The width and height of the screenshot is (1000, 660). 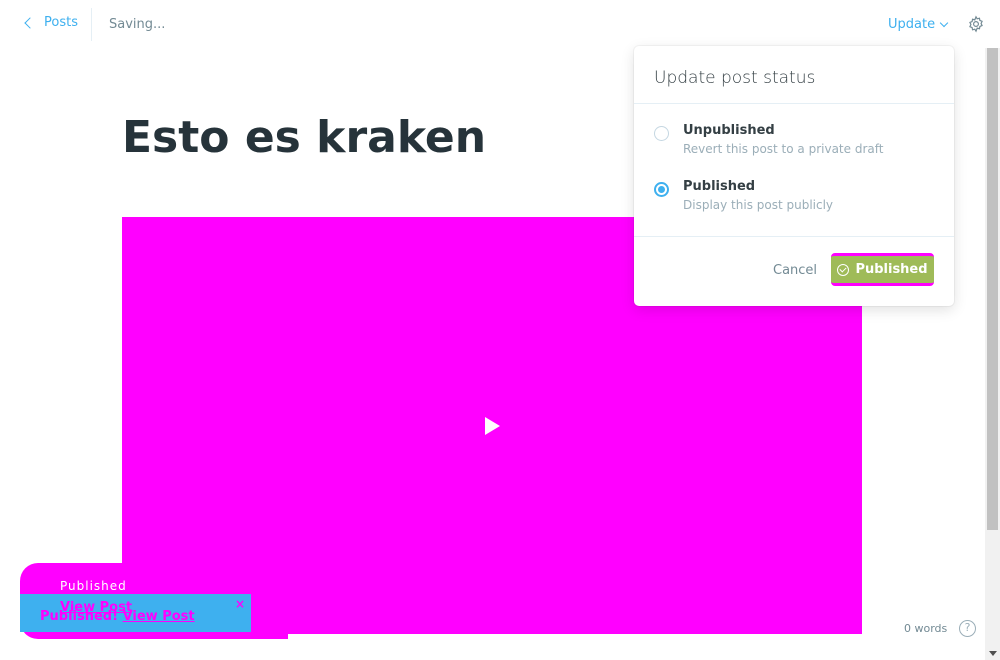 I want to click on back-to-posts-link: Posts, so click(x=51, y=22).